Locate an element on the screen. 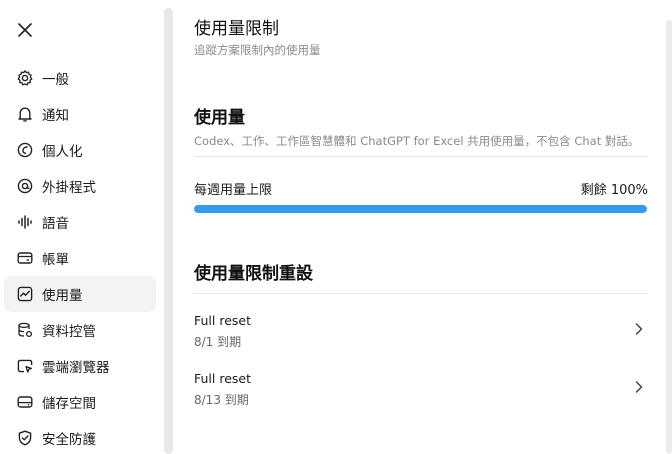 The image size is (672, 454). remaining-value: 剩餘 100% is located at coordinates (614, 190).